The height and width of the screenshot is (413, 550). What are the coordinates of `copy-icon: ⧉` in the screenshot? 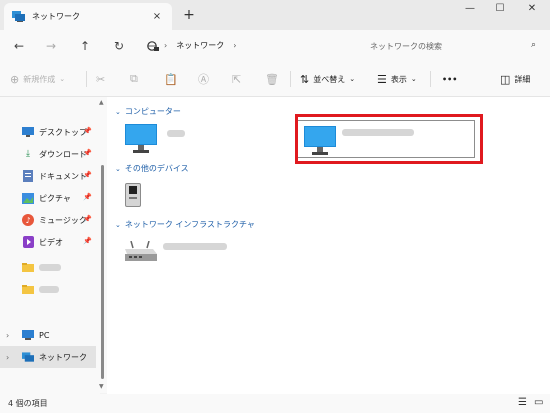 It's located at (134, 78).